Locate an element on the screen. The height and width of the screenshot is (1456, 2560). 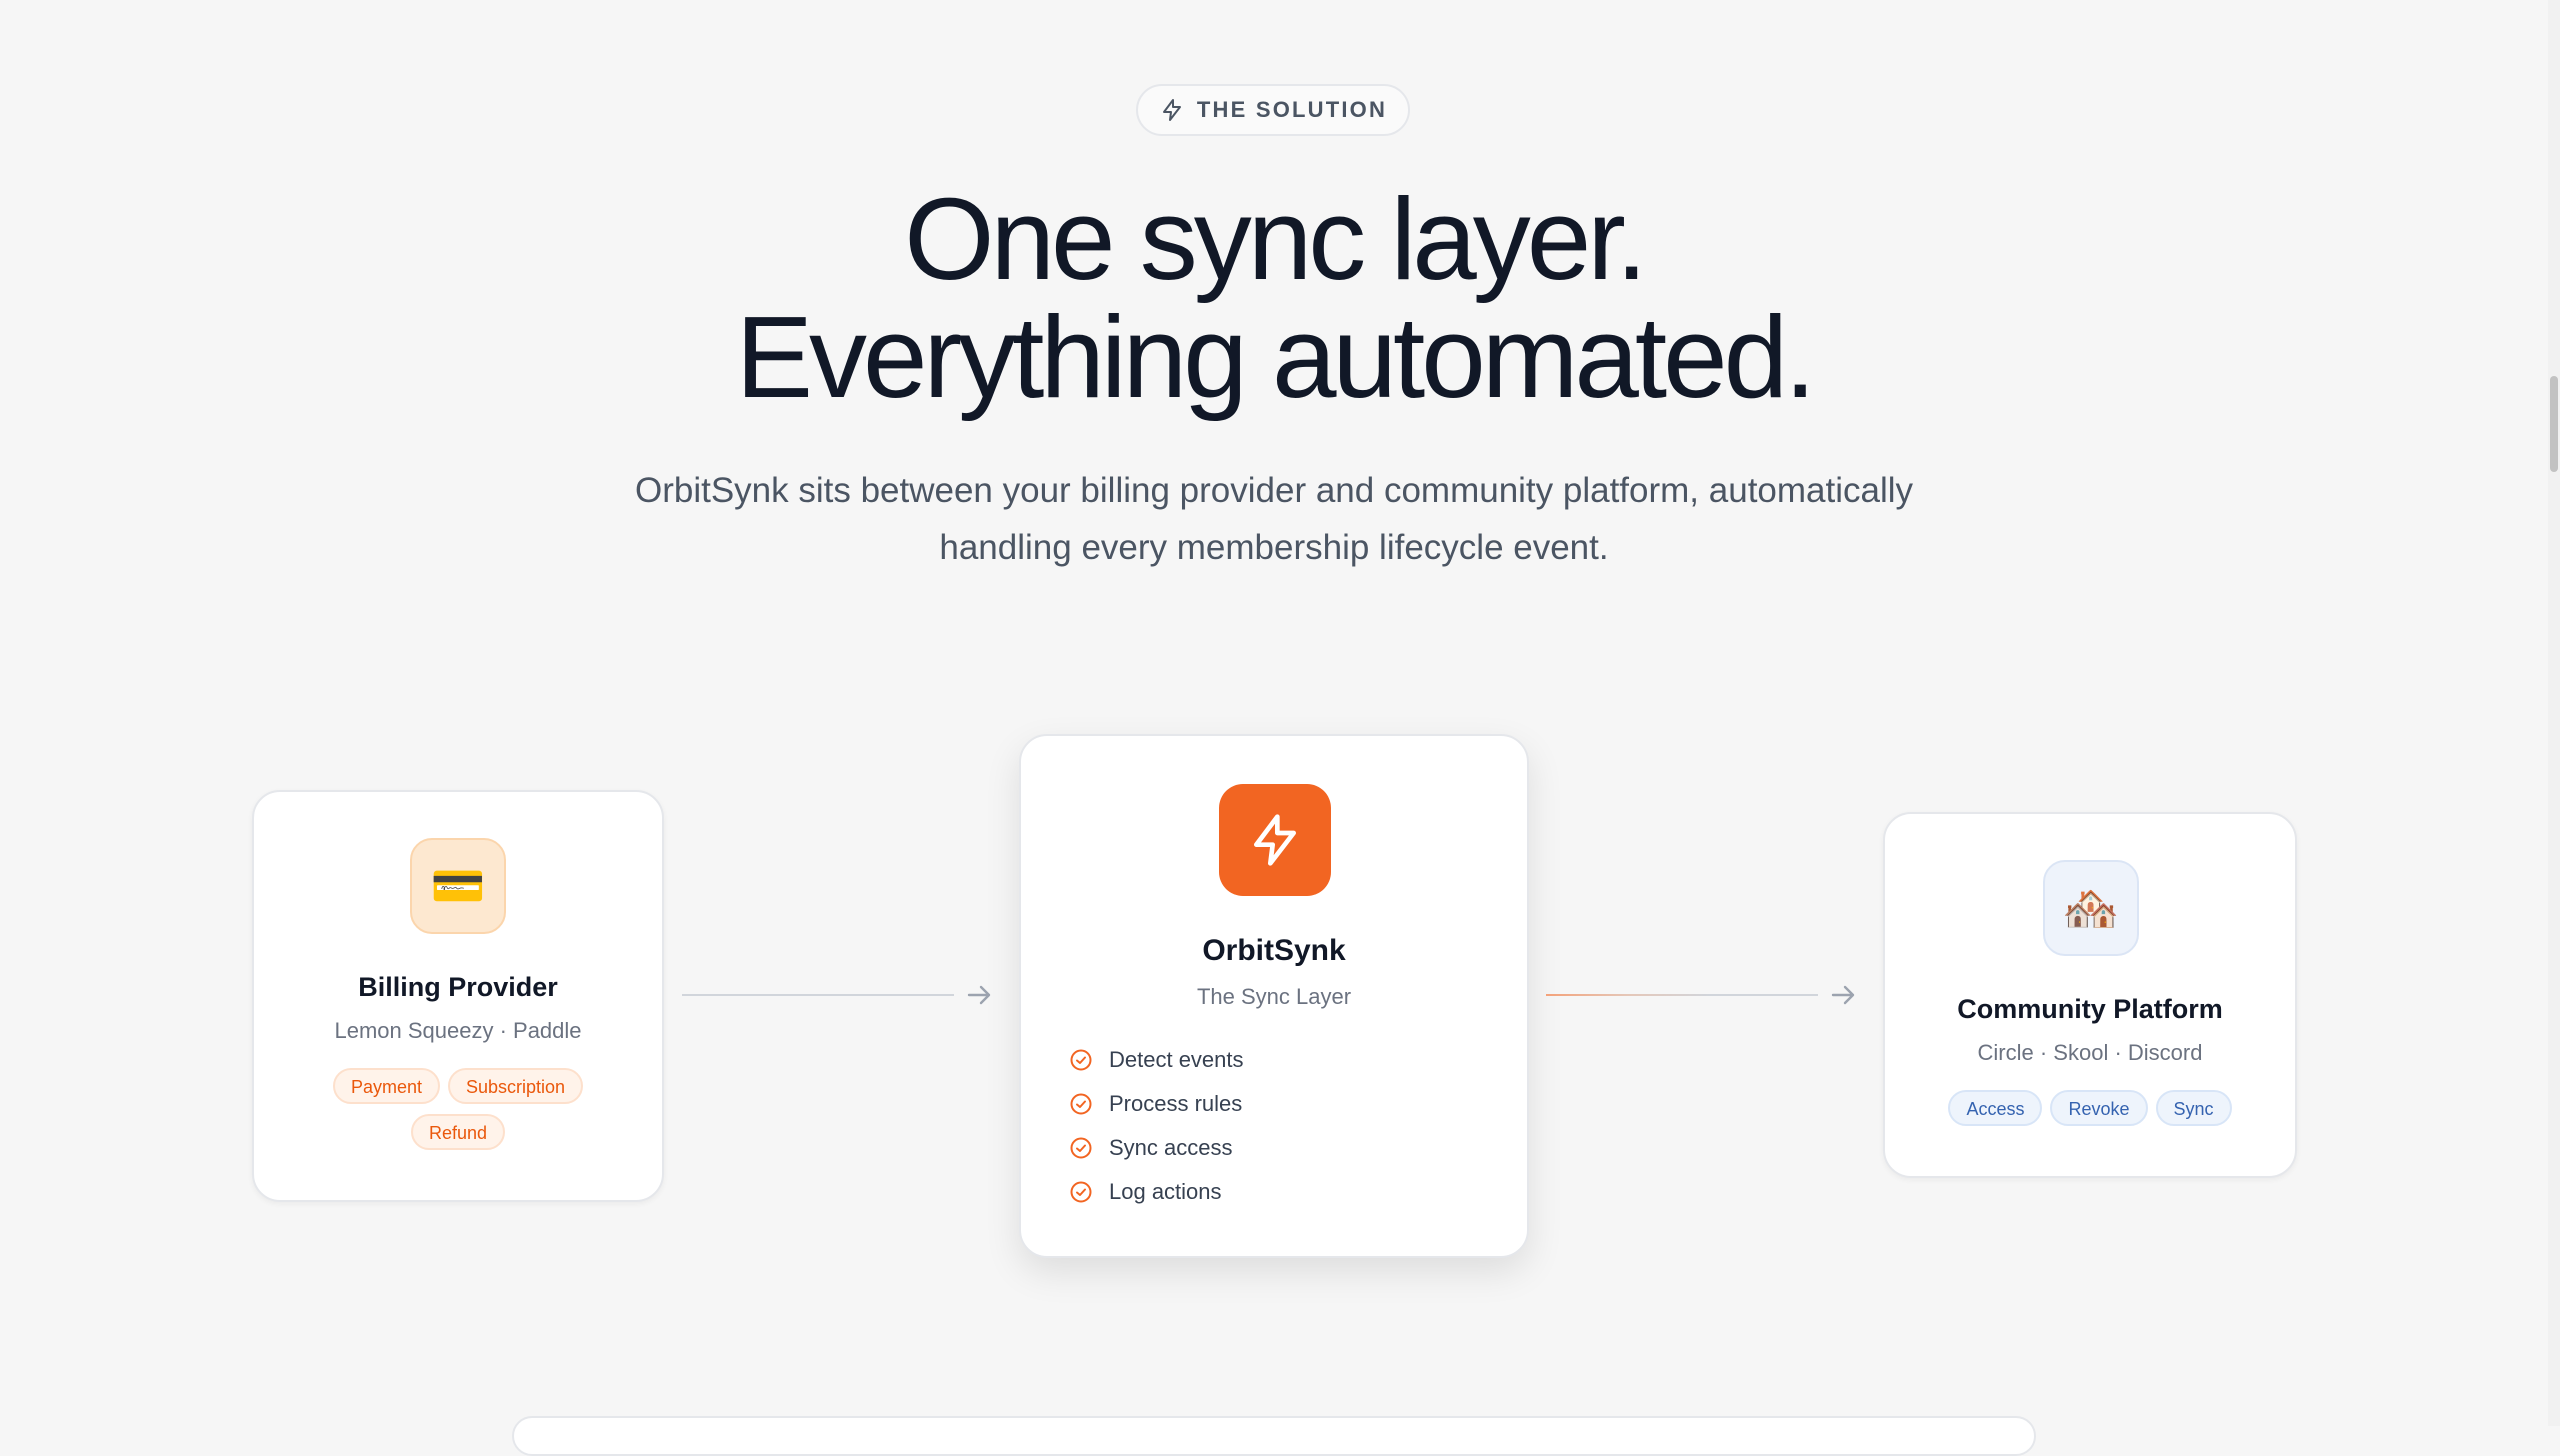
list-item: Detect events is located at coordinates (1156, 1060).